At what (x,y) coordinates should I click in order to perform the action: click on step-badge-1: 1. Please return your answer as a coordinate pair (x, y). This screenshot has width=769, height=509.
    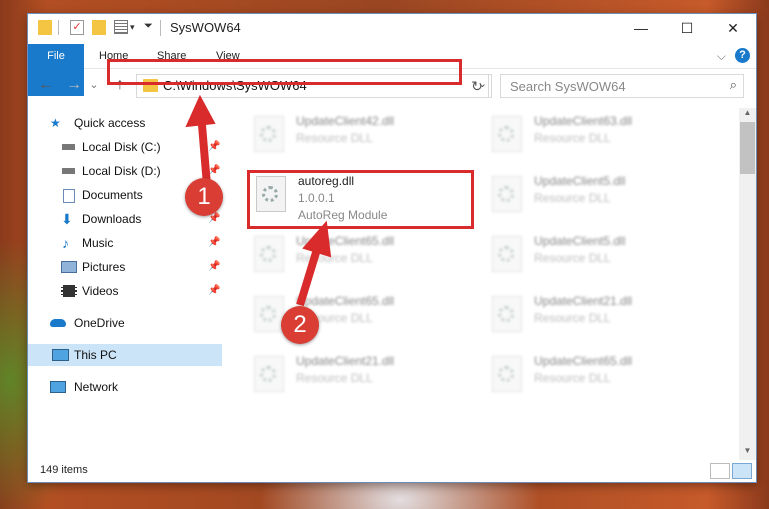
    Looking at the image, I should click on (204, 197).